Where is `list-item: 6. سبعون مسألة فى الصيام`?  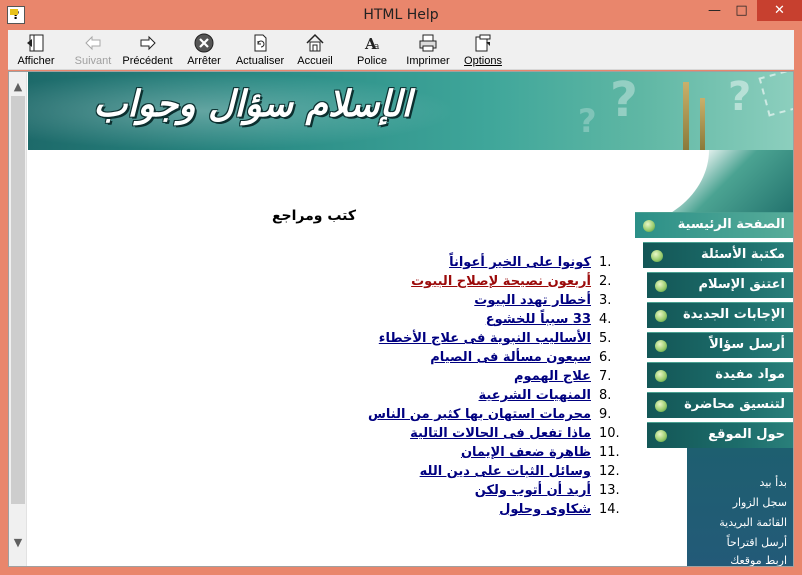 list-item: 6. سبعون مسألة فى الصيام is located at coordinates (521, 357).